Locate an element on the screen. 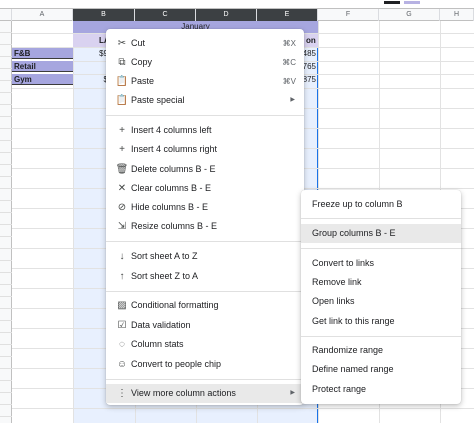 This screenshot has width=474, height=423. menu-item-clear-columns: ✕ Clear columns B - E is located at coordinates (205, 188).